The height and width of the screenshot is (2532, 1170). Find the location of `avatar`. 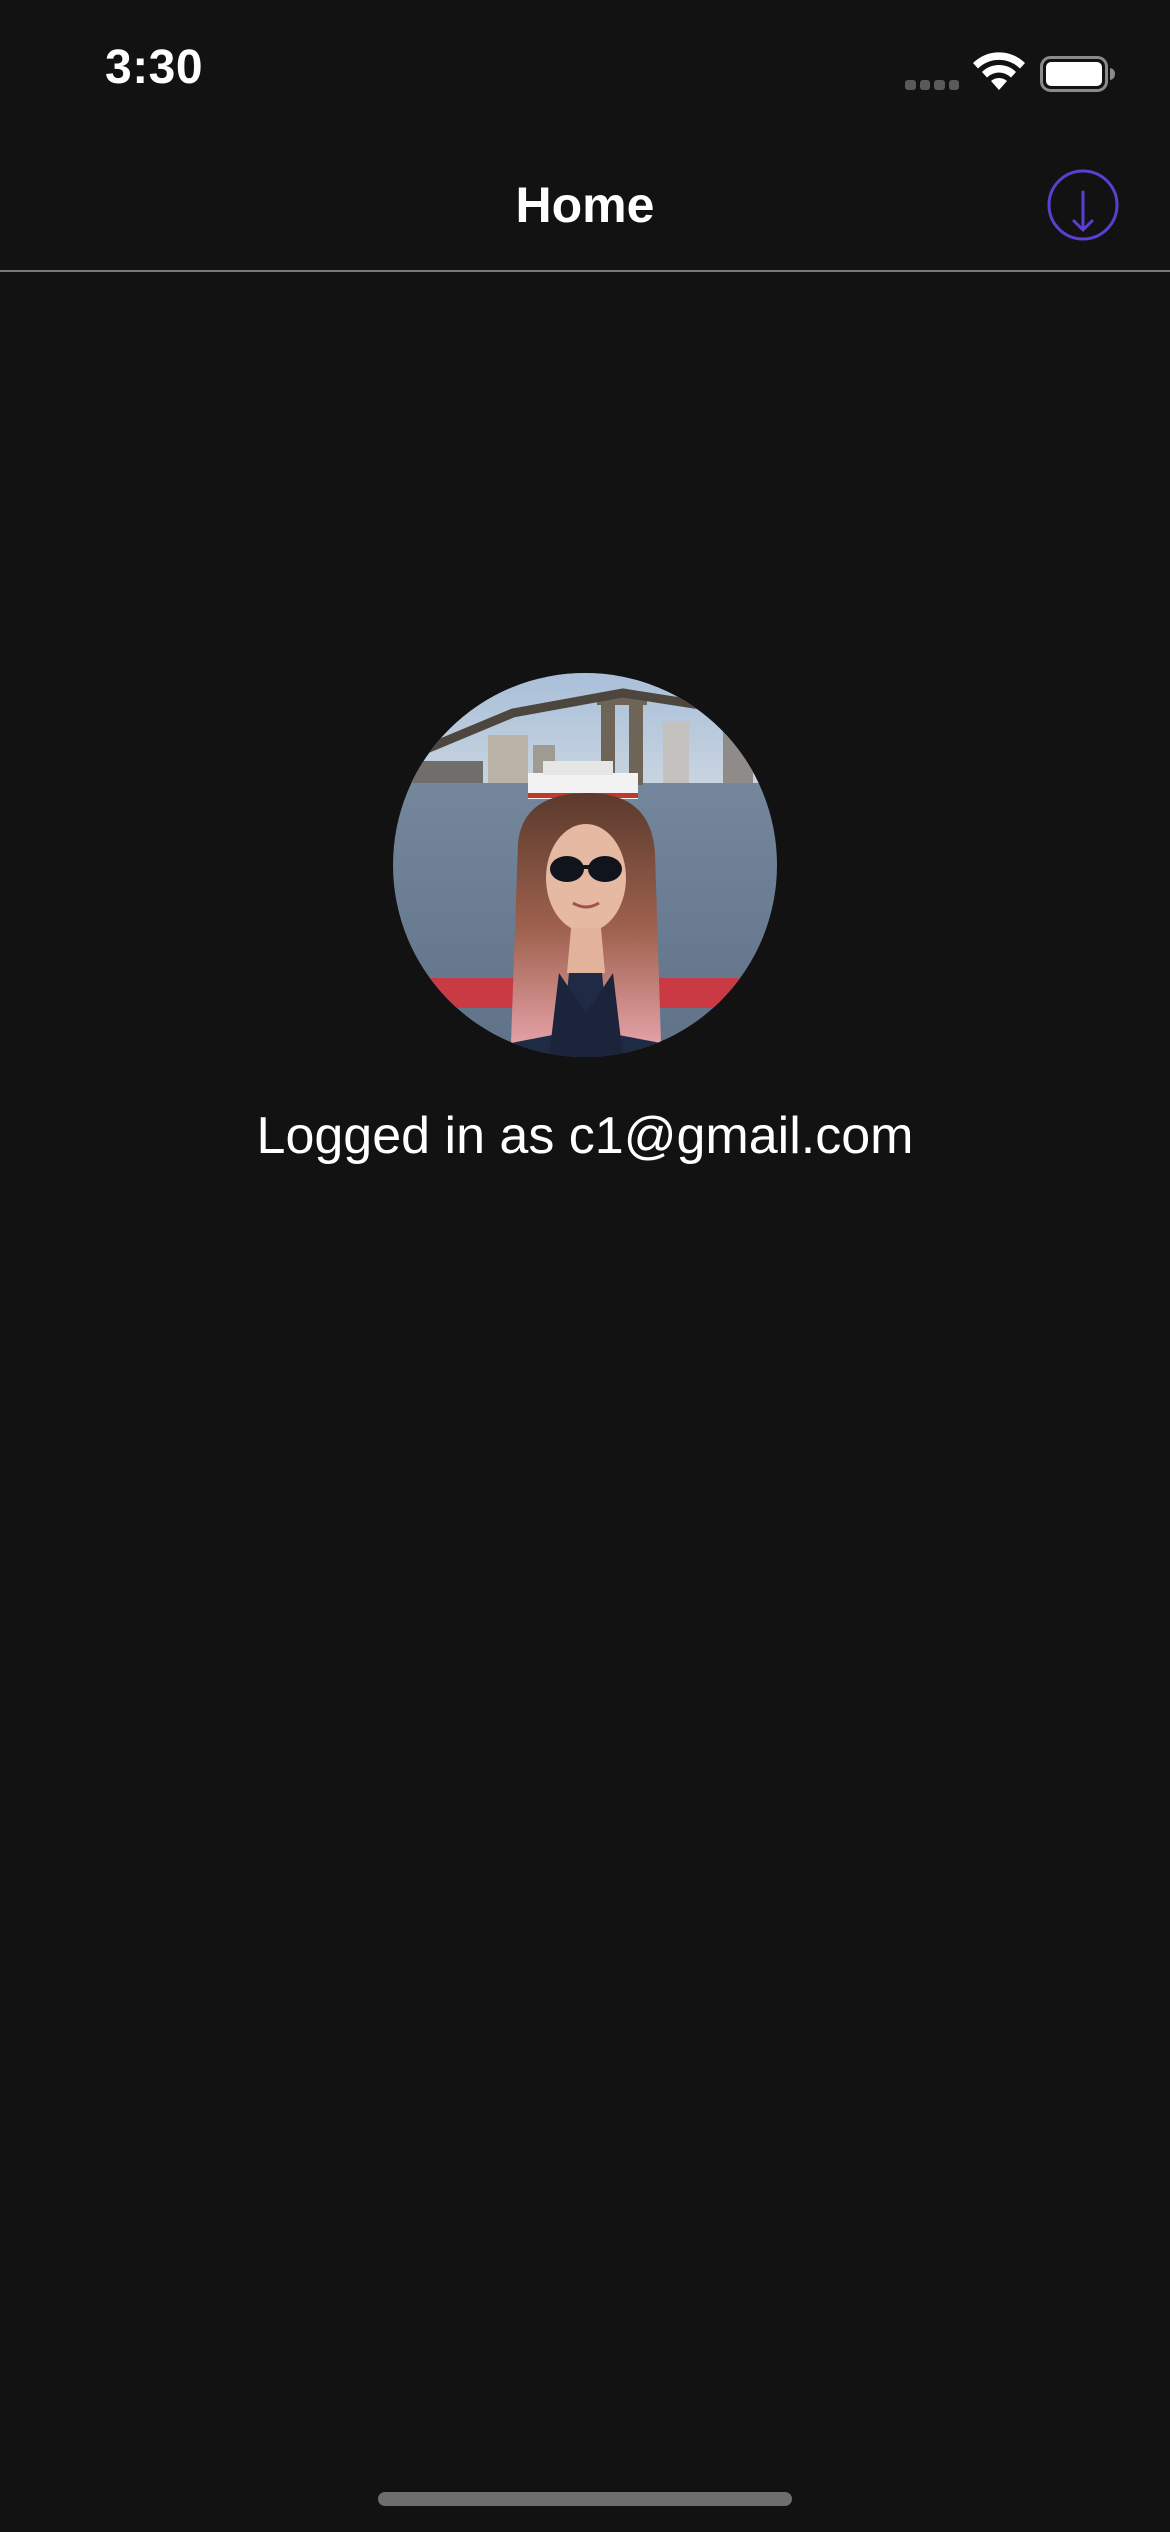

avatar is located at coordinates (585, 865).